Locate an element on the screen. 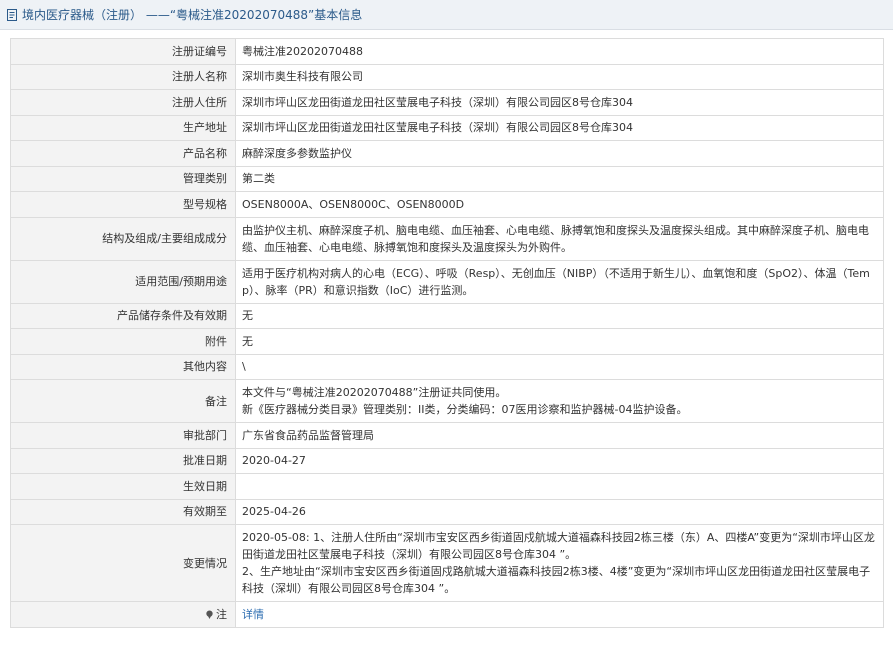 Image resolution: width=893 pixels, height=659 pixels. table-row: 型号规格 OSEN8000A、OSEN8000C、OSEN8000D is located at coordinates (447, 204).